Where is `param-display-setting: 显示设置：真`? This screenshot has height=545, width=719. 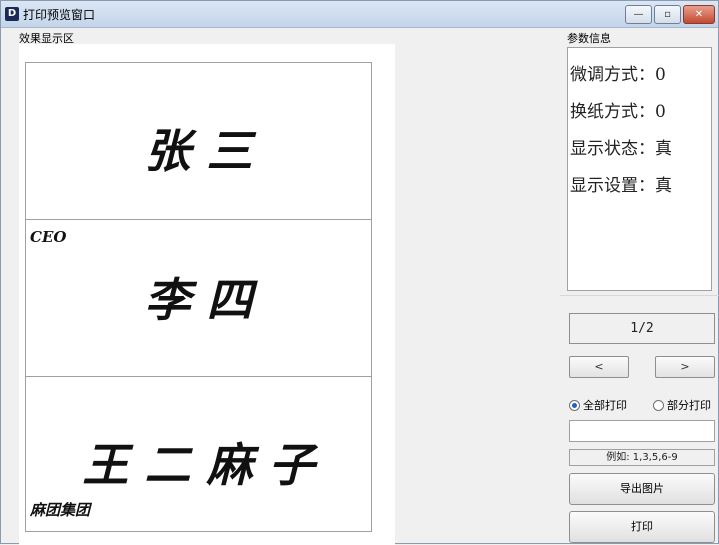 param-display-setting: 显示设置：真 is located at coordinates (621, 186).